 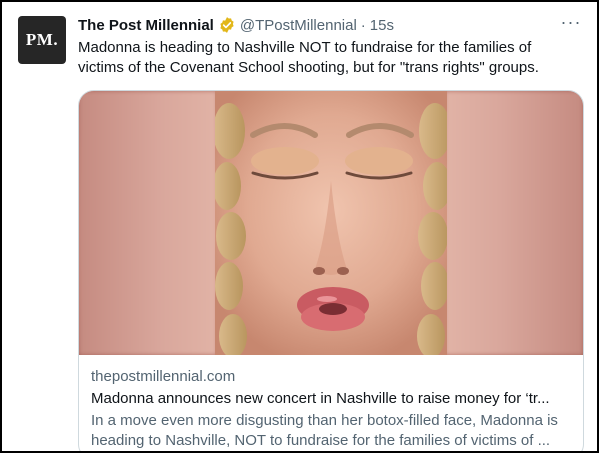 What do you see at coordinates (227, 25) in the screenshot?
I see `verified-badge-icon` at bounding box center [227, 25].